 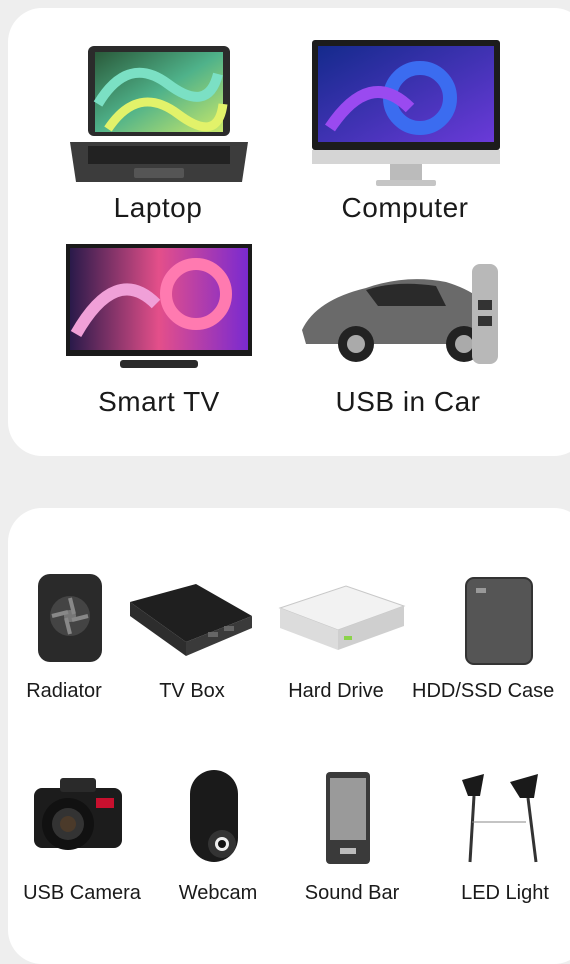 I want to click on device-computer: Computer, so click(x=405, y=208).